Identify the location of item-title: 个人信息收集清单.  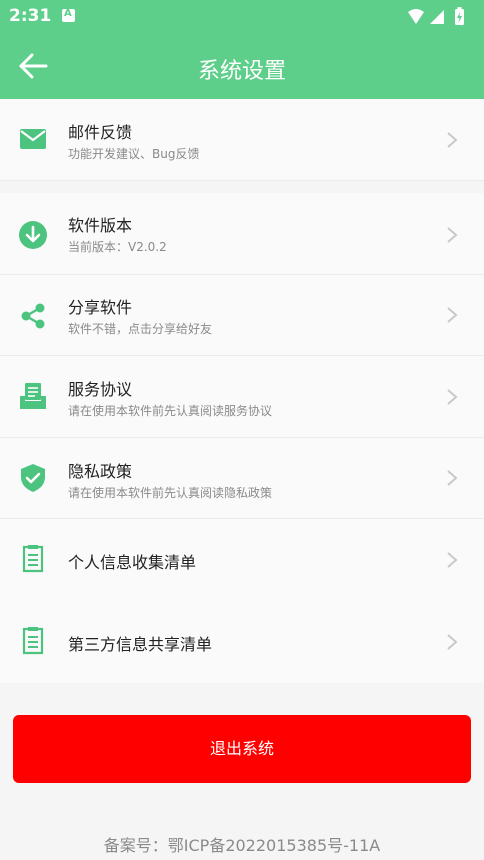
(132, 562).